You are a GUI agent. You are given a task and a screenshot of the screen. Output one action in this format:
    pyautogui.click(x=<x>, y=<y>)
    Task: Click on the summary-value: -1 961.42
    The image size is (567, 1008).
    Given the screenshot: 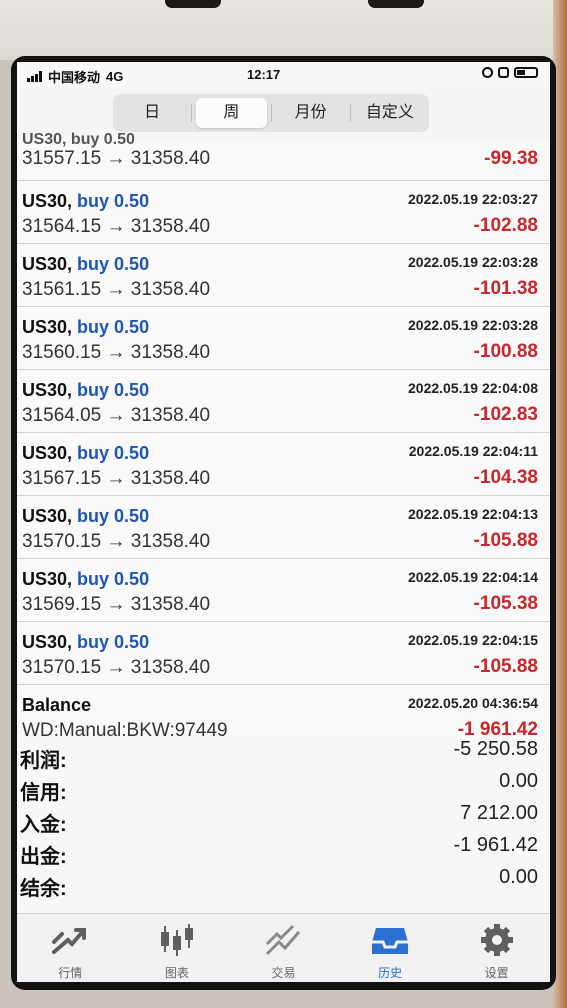 What is the action you would take?
    pyautogui.click(x=495, y=845)
    